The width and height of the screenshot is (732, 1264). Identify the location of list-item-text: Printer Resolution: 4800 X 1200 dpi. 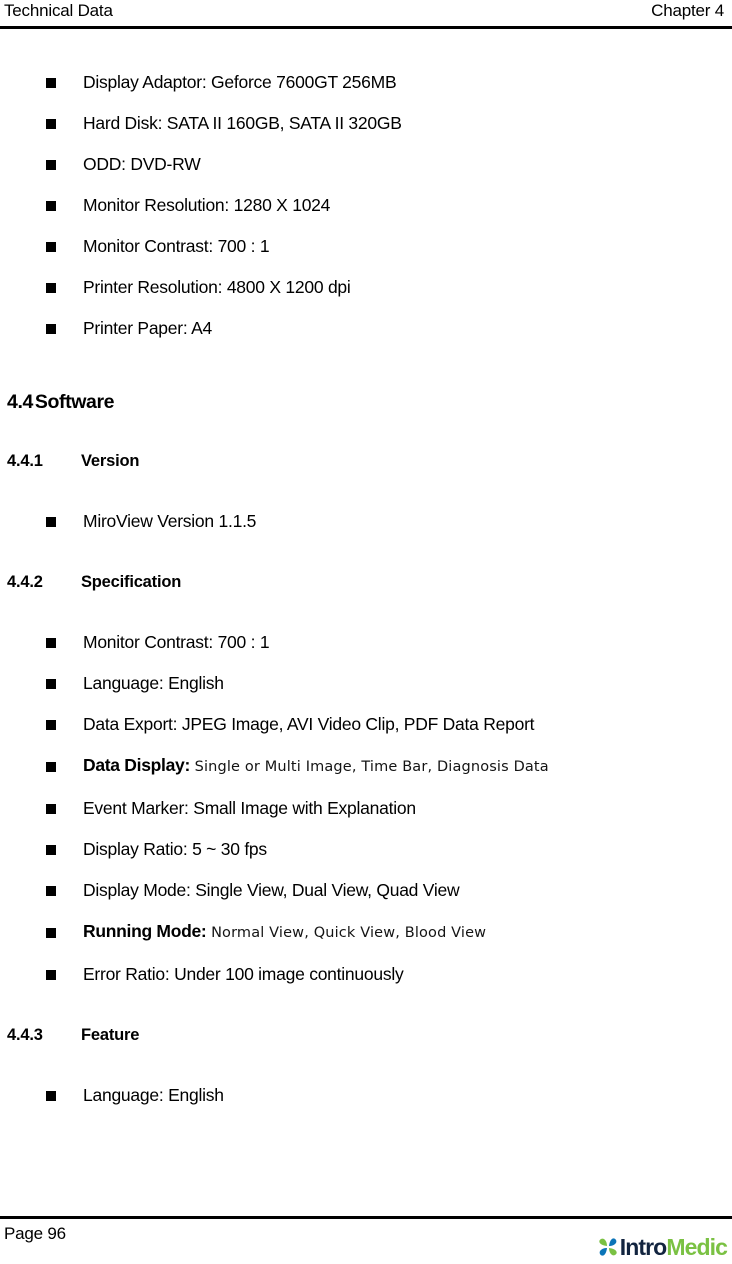
(217, 287).